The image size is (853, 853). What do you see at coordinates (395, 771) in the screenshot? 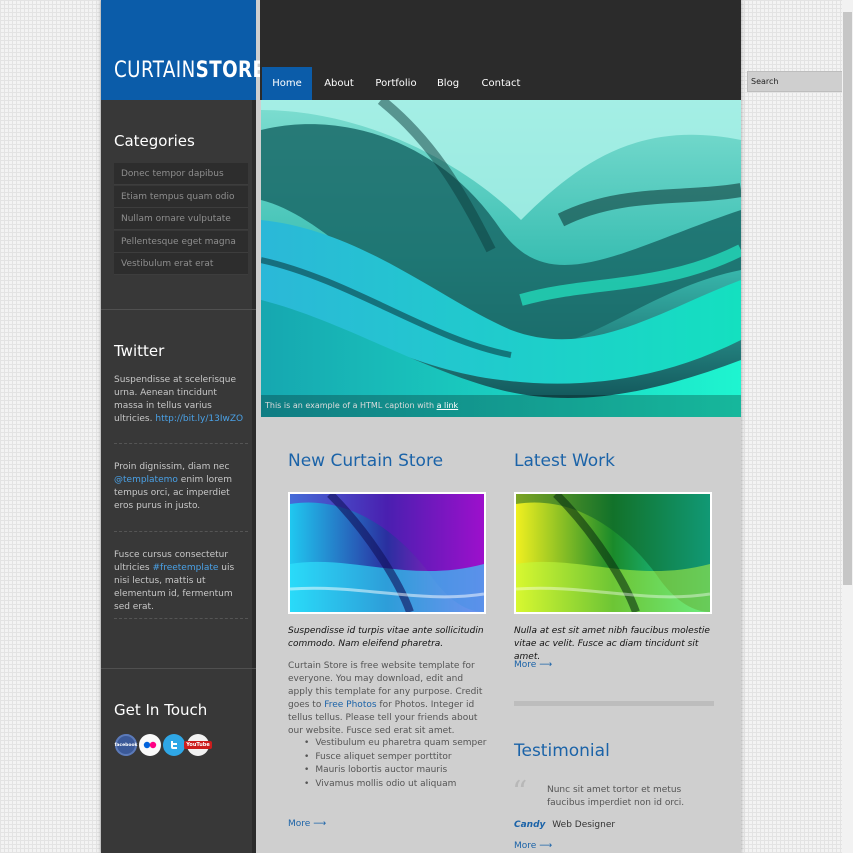
I see `list-item: Mauris lobortis auctor mauris` at bounding box center [395, 771].